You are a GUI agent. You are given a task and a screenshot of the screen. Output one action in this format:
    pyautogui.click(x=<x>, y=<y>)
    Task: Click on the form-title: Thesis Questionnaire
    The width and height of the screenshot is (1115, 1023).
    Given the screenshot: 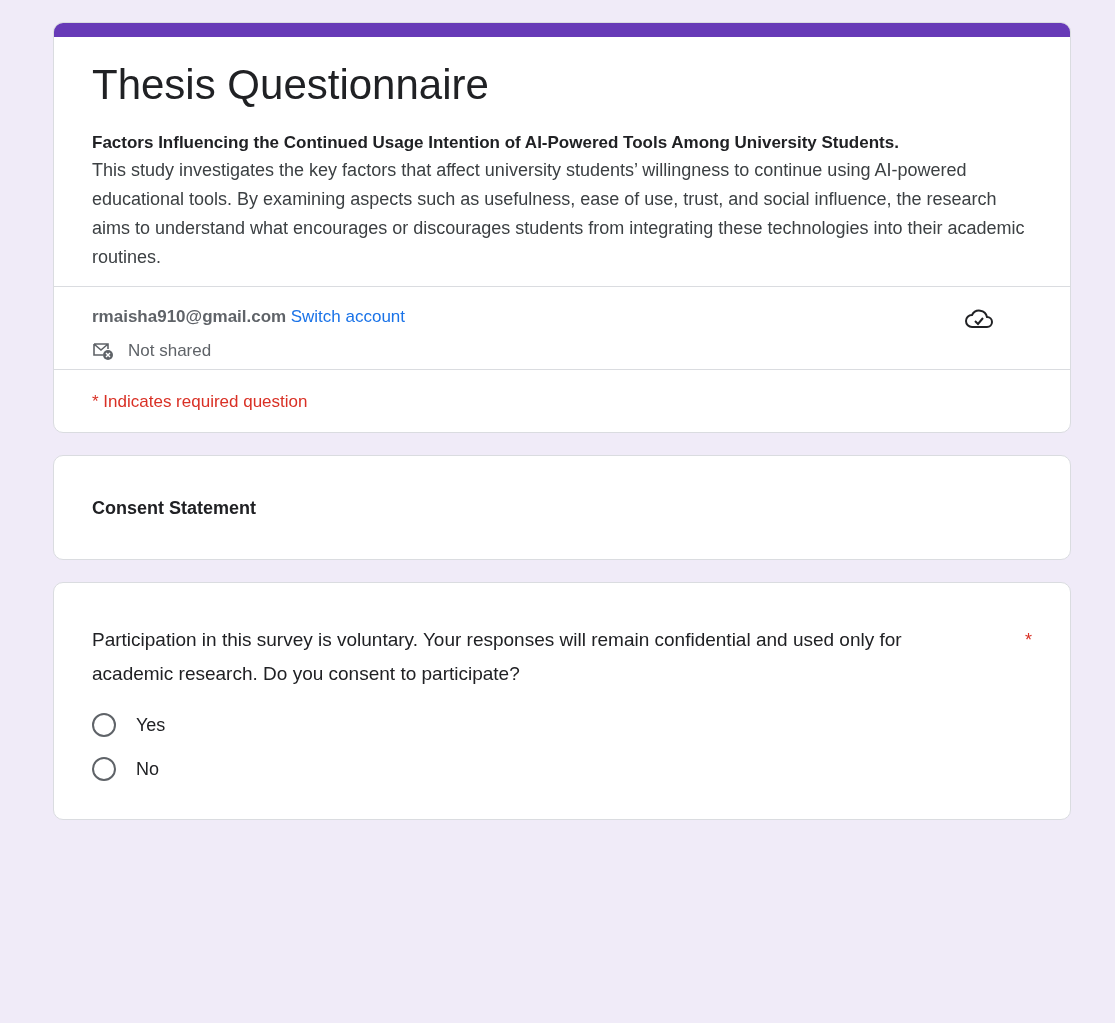 What is the action you would take?
    pyautogui.click(x=291, y=85)
    